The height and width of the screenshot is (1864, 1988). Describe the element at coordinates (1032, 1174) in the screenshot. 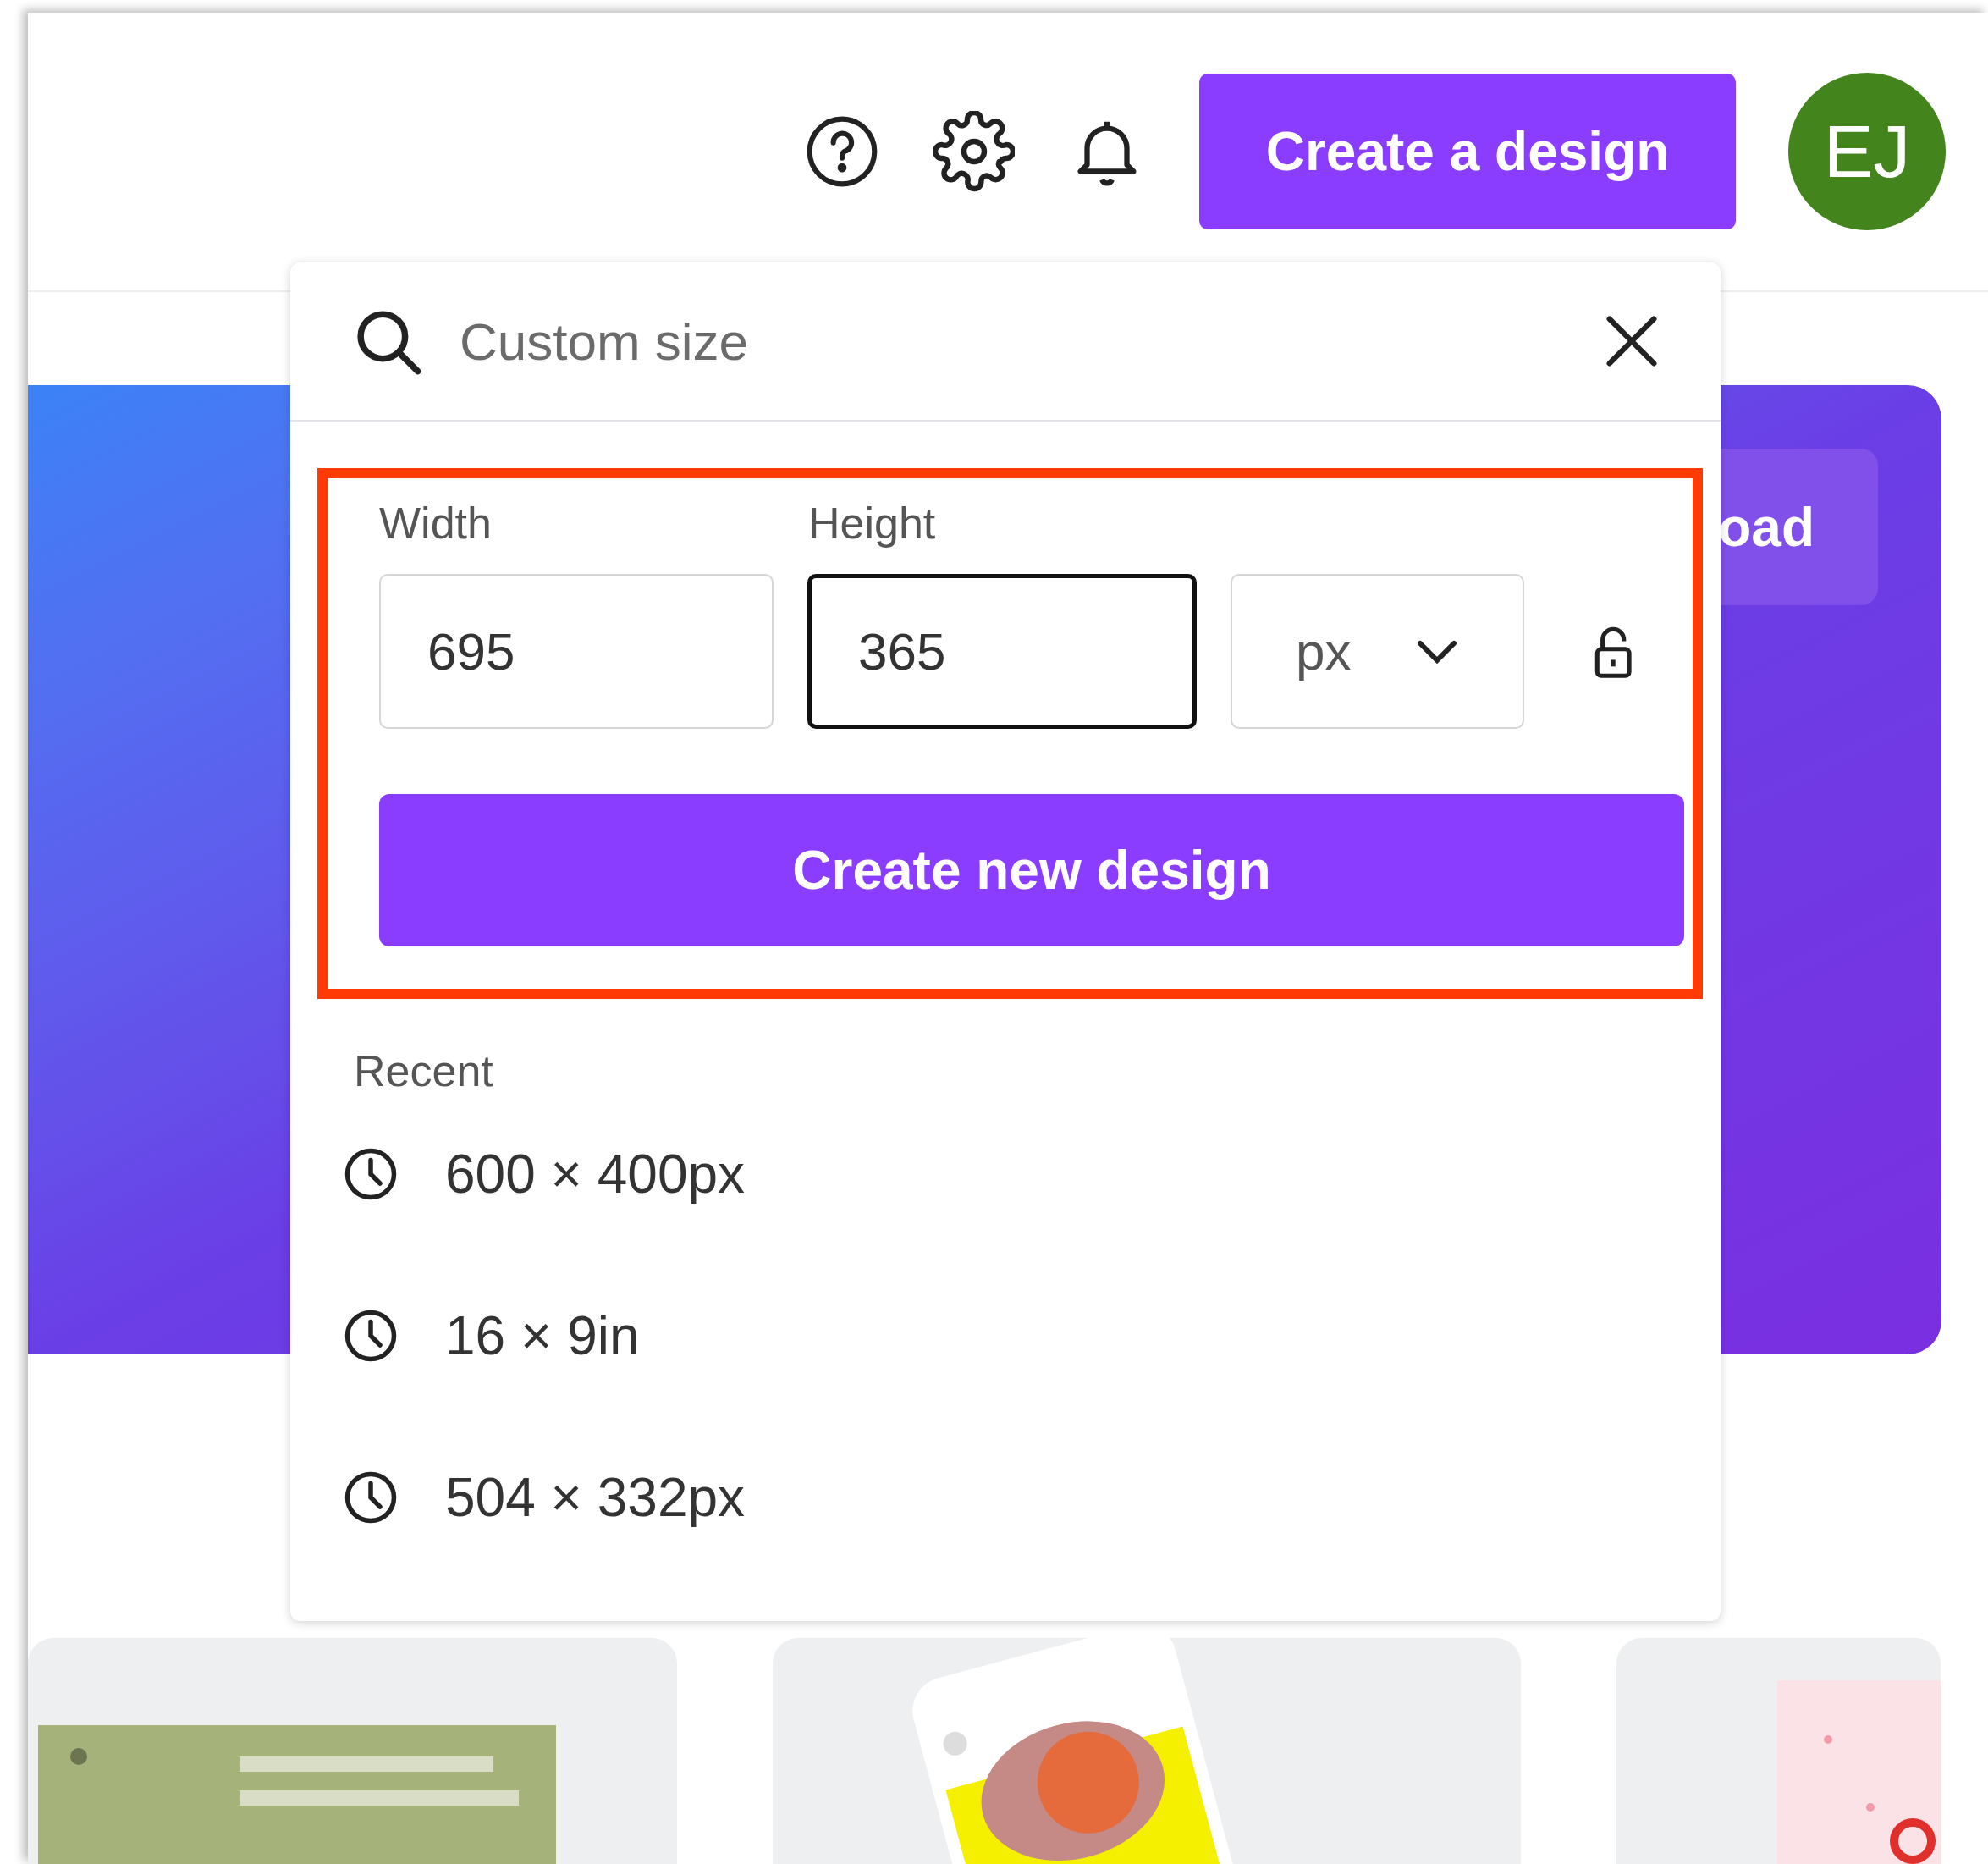

I see `recent-size-item: 600 × 400px` at that location.